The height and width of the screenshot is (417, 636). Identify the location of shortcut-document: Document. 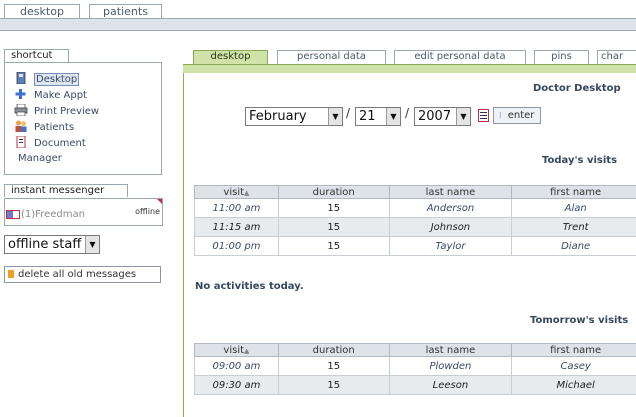
(50, 142).